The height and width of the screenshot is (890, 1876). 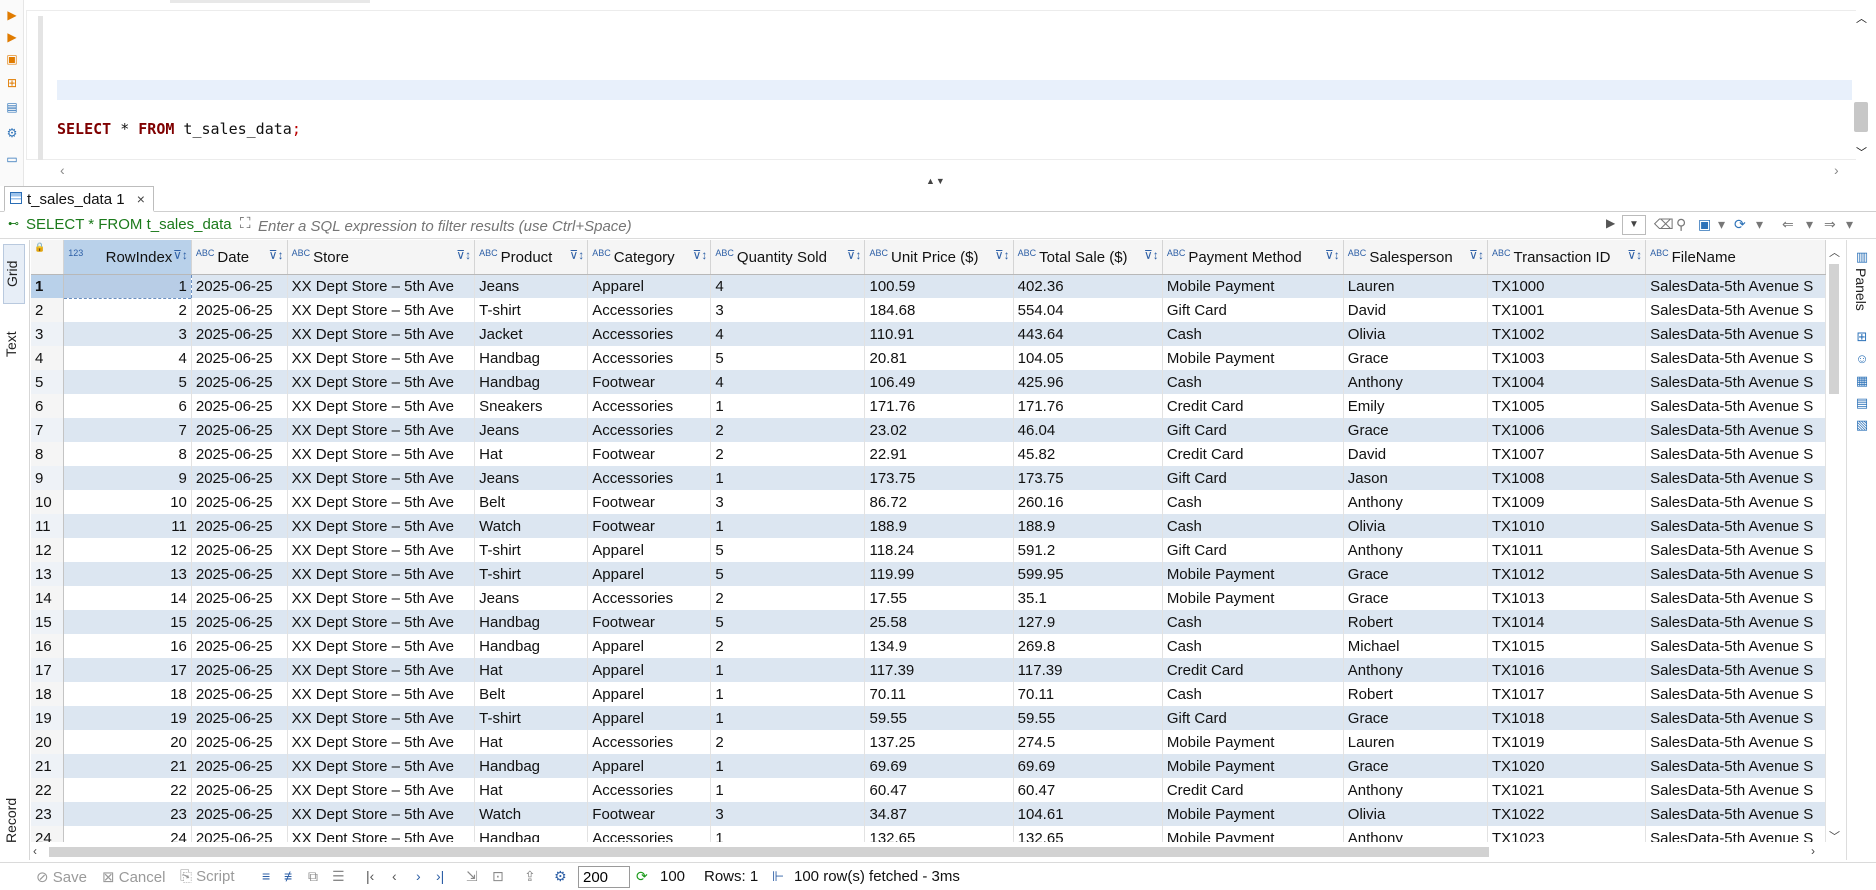 I want to click on table-cell: 5, so click(x=788, y=358).